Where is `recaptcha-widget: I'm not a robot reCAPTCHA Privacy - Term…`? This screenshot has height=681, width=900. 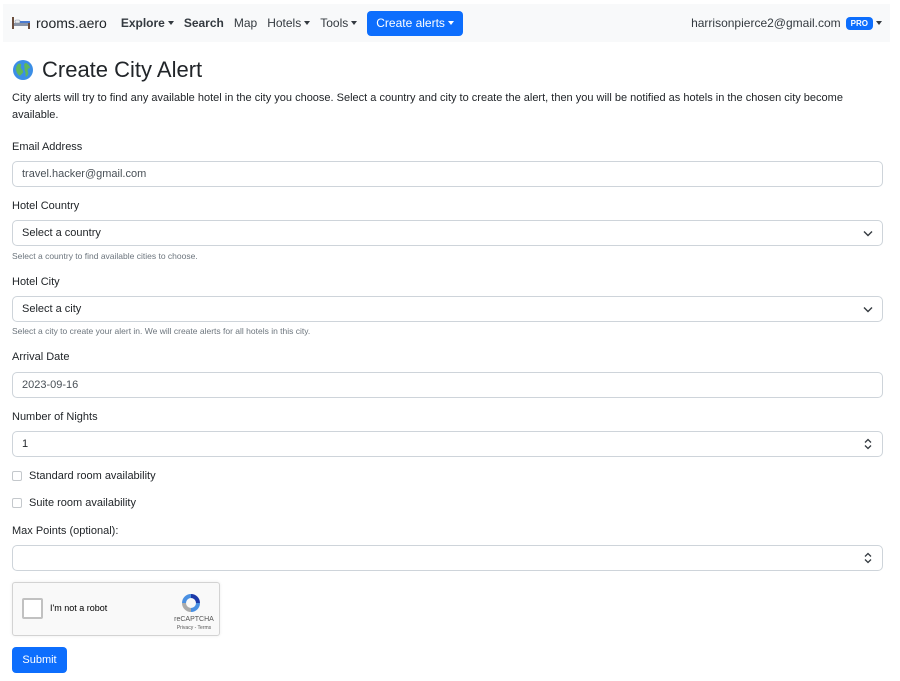
recaptcha-widget: I'm not a robot reCAPTCHA Privacy - Term… is located at coordinates (116, 609).